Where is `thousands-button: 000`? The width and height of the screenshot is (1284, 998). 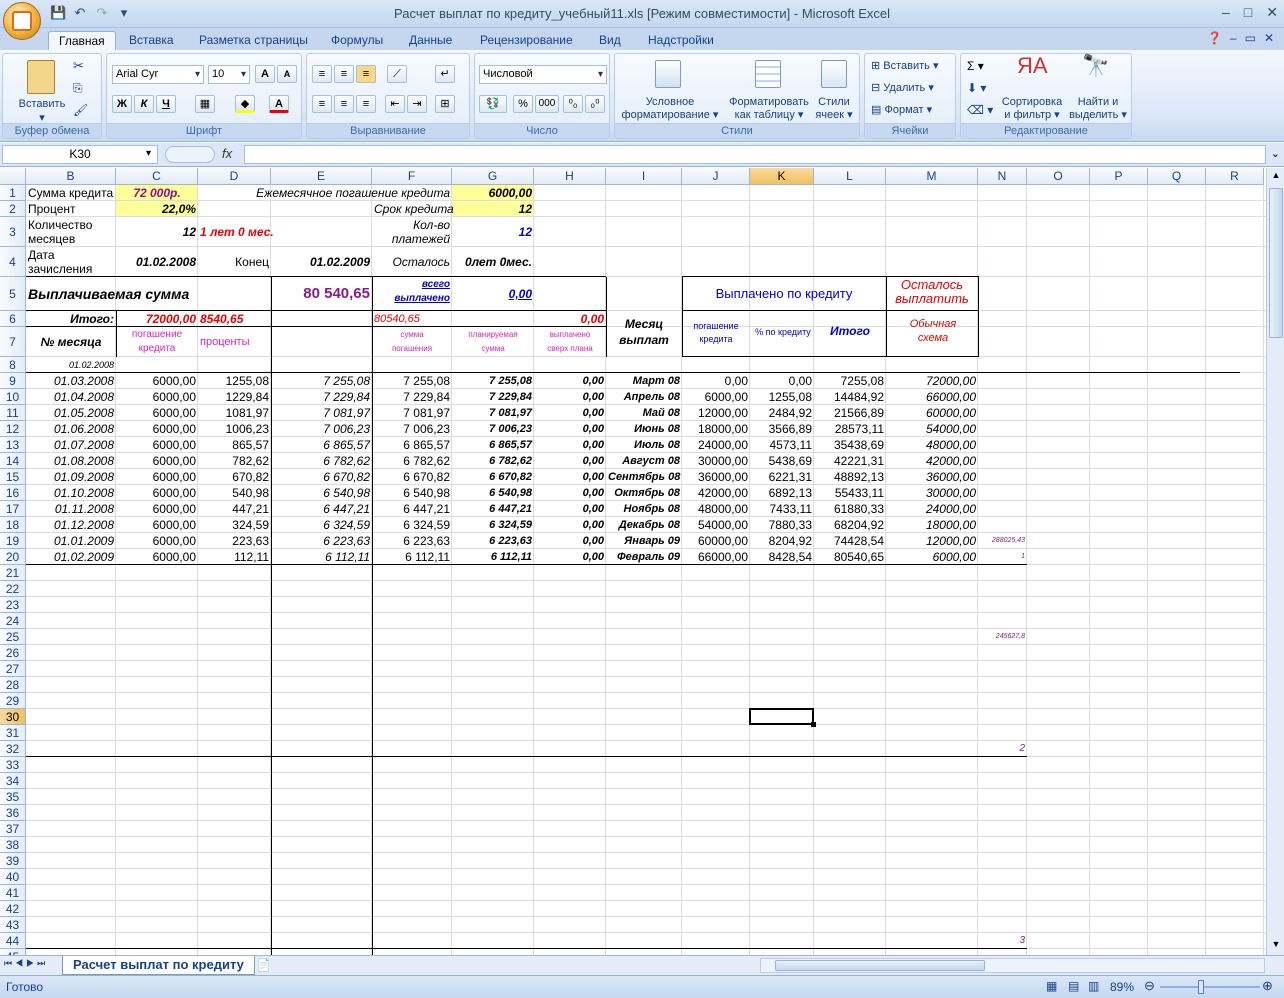 thousands-button: 000 is located at coordinates (547, 104).